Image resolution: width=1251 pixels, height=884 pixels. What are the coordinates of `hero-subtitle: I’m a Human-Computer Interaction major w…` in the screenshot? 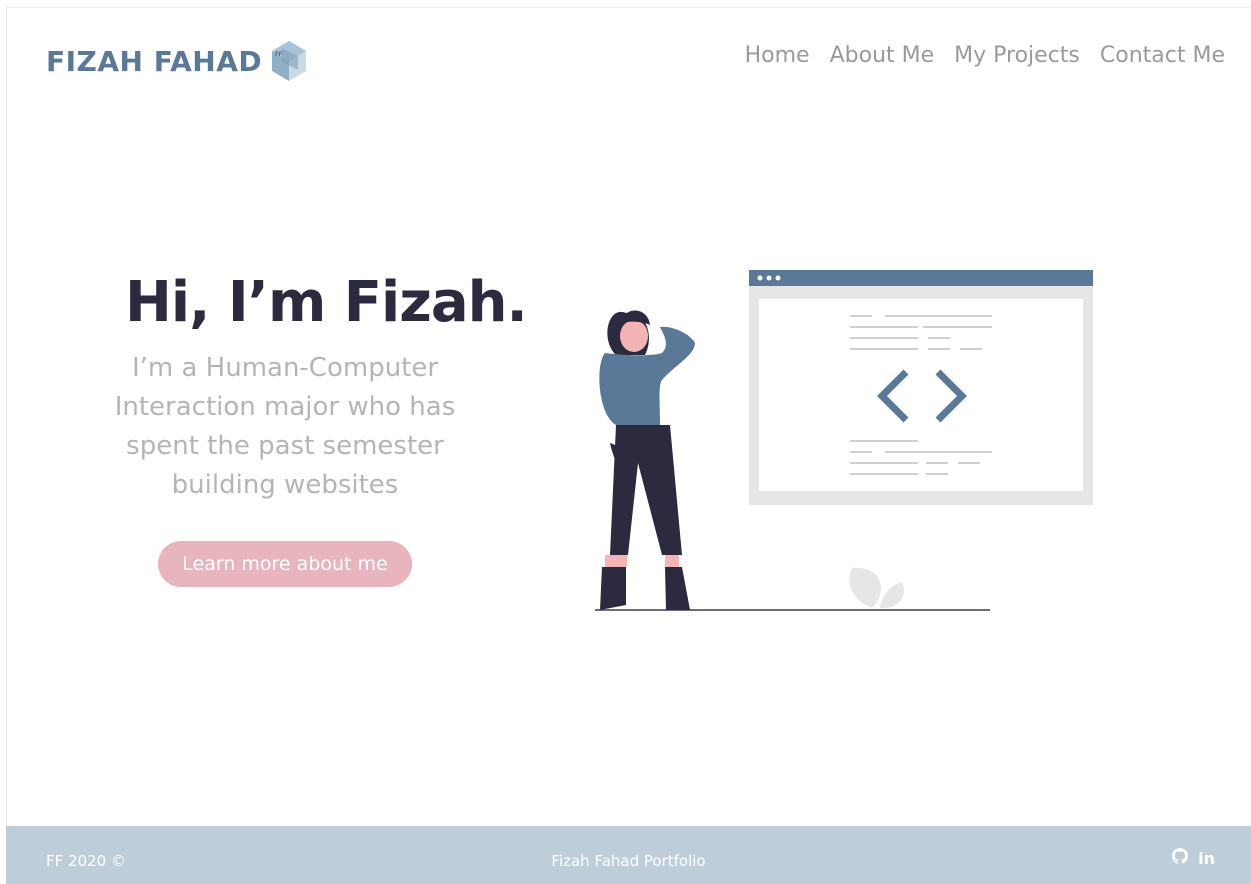 It's located at (285, 427).